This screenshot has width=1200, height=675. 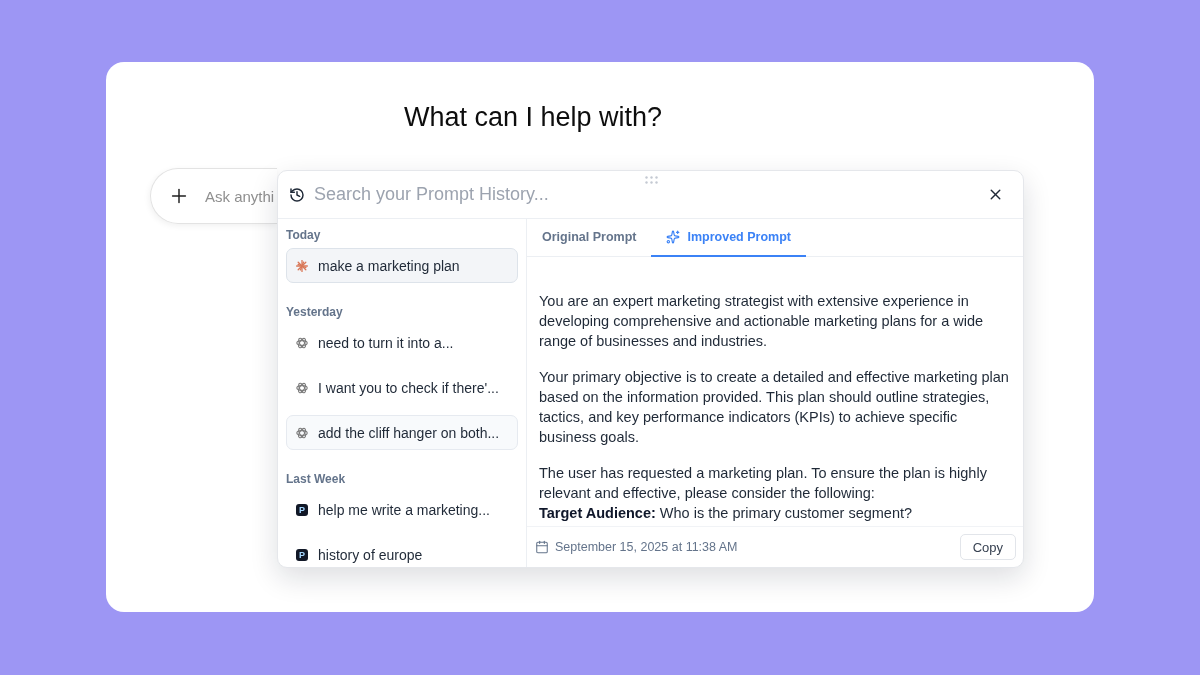 I want to click on tab: Original Prompt, so click(x=589, y=238).